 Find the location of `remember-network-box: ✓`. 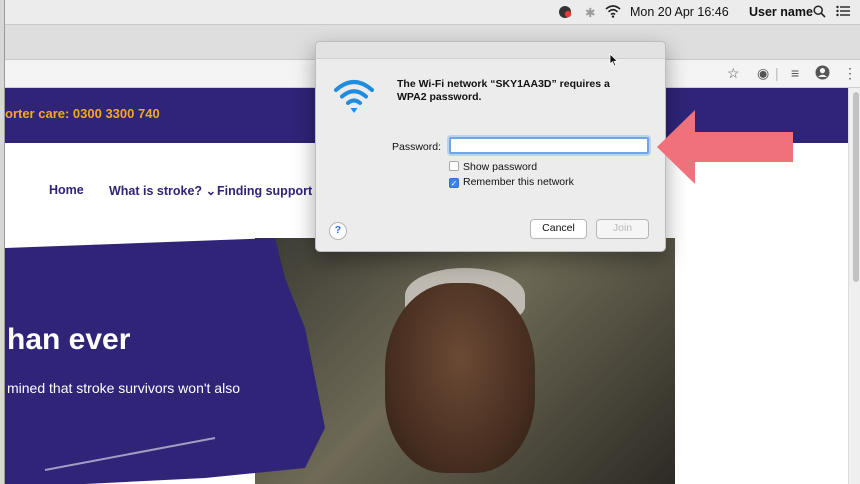

remember-network-box: ✓ is located at coordinates (454, 183).